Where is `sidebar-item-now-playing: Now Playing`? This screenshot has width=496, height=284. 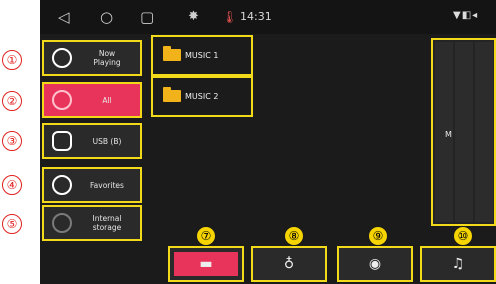
sidebar-item-now-playing: Now Playing is located at coordinates (92, 58).